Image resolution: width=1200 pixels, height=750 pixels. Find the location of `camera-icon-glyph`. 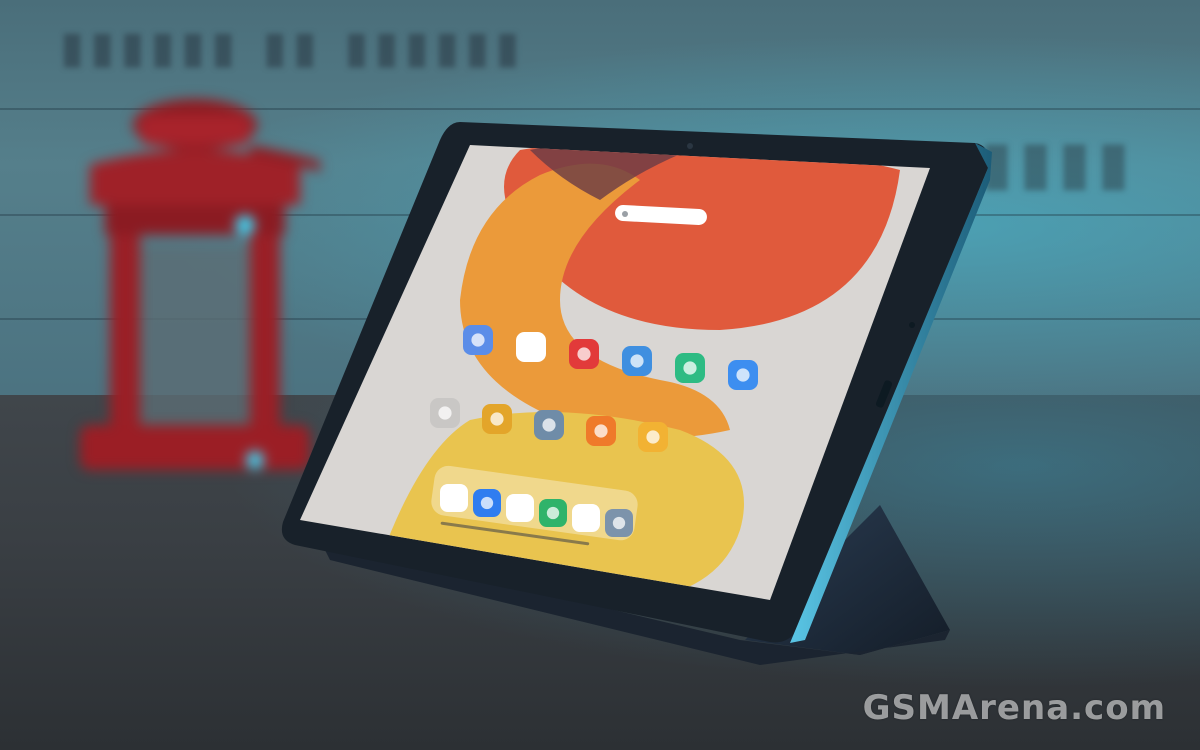

camera-icon-glyph is located at coordinates (586, 518).